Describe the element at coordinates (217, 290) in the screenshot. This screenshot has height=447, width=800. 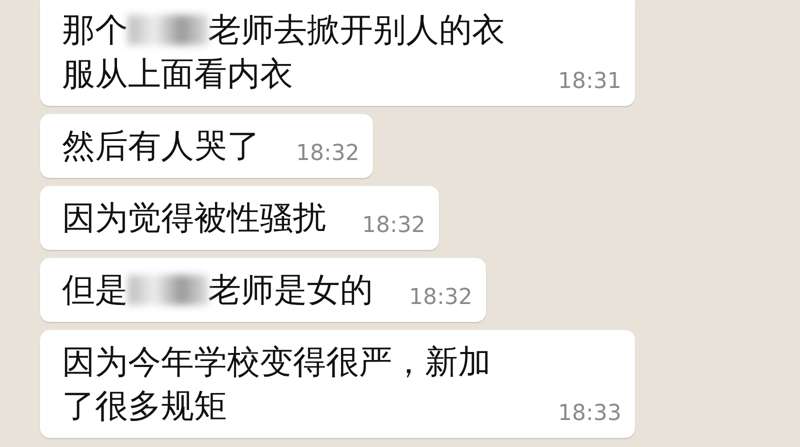
I see `message-text: 但是 老师是女的` at that location.